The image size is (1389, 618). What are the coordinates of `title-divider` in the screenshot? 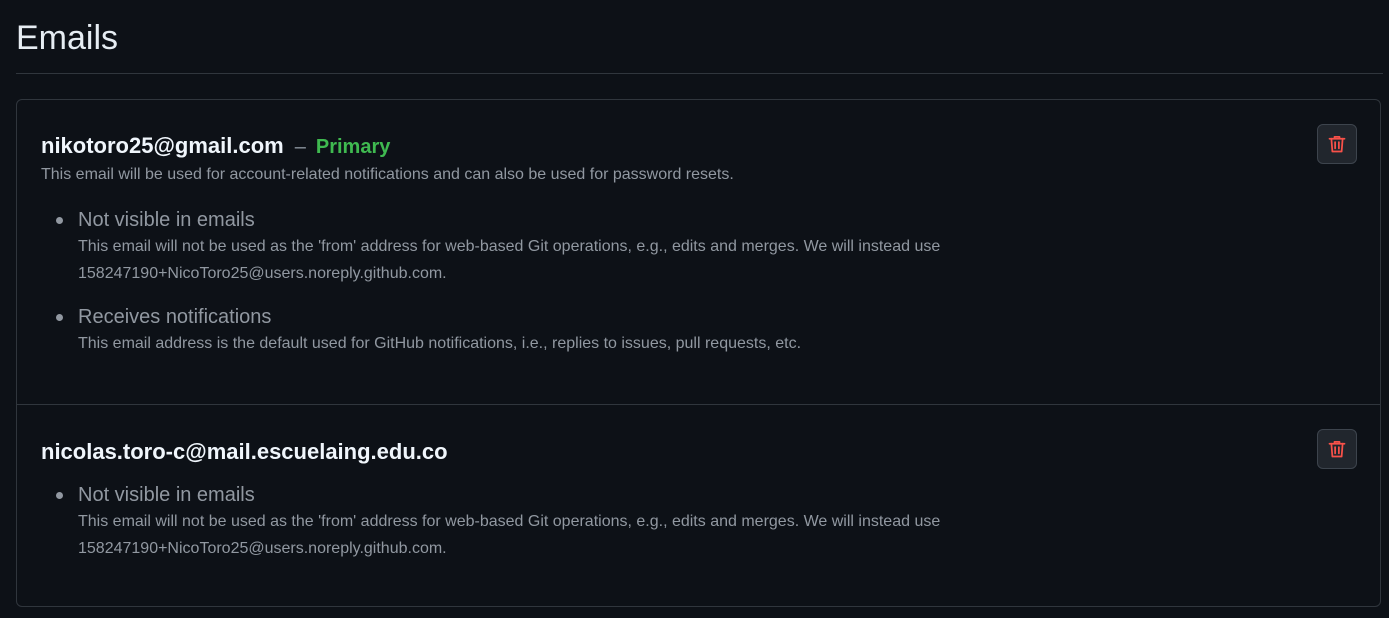 It's located at (699, 73).